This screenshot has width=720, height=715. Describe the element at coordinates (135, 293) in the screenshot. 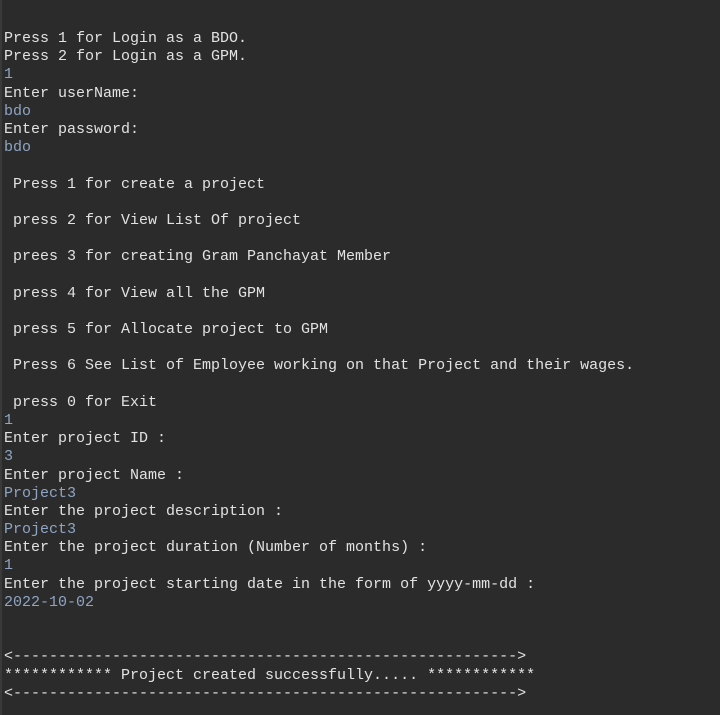

I see `console-output-line: press 4 for View all the GPM` at that location.